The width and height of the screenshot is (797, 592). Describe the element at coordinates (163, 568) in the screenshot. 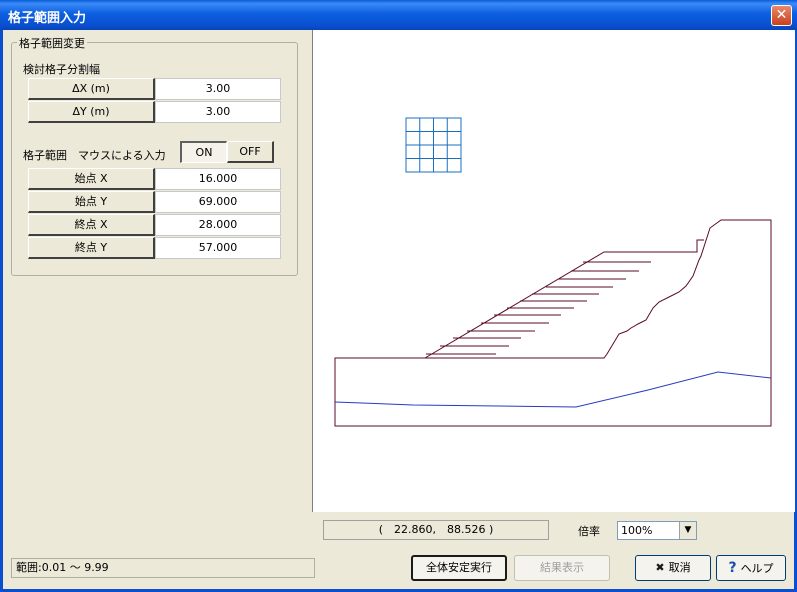

I see `range-hint: 範囲:0.01 ～ 9.99` at that location.